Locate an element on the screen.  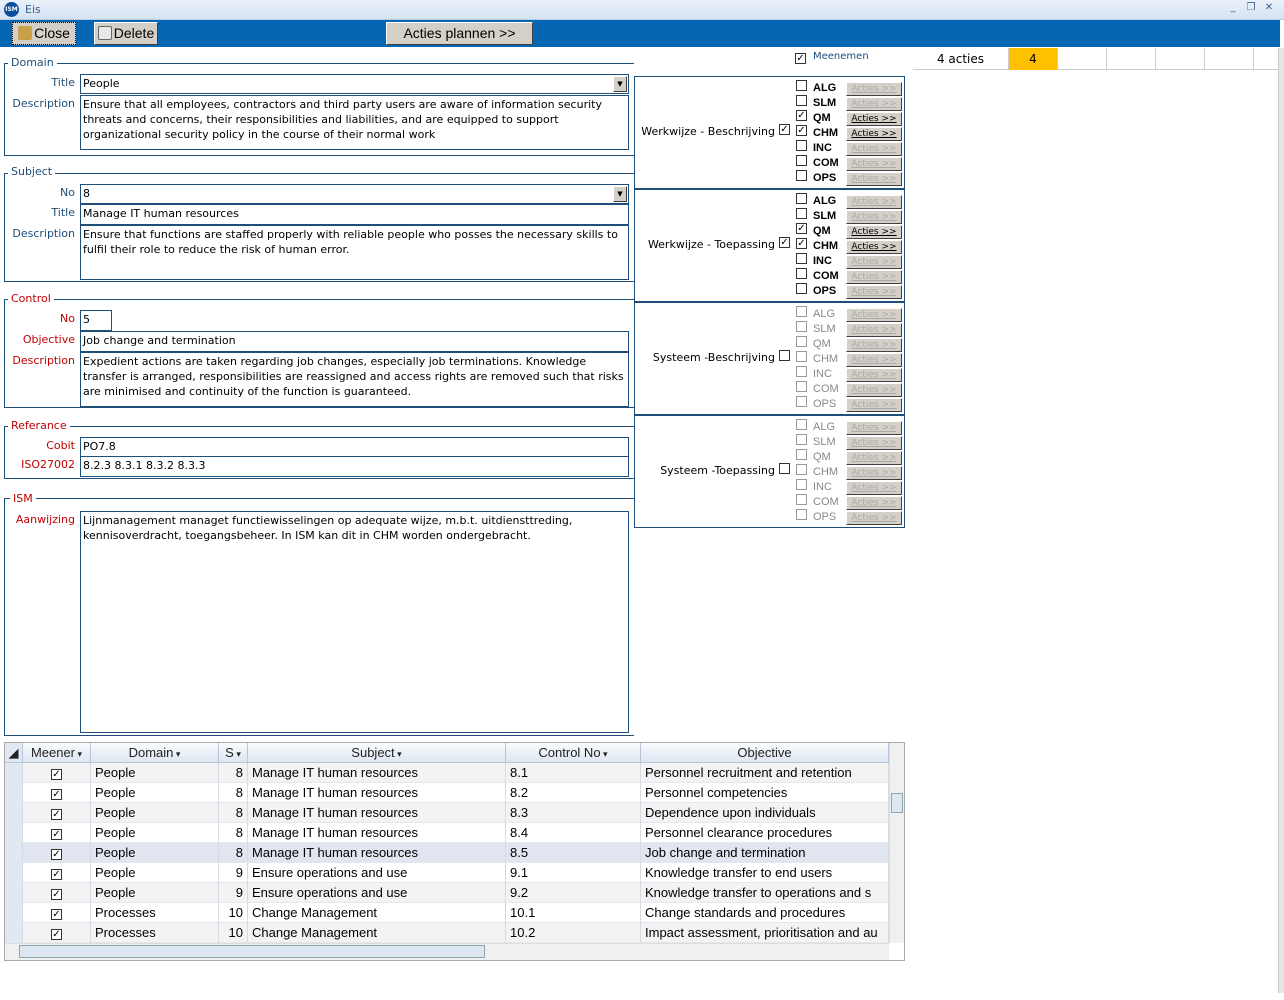
cobit-field: PO7.8 is located at coordinates (354, 447).